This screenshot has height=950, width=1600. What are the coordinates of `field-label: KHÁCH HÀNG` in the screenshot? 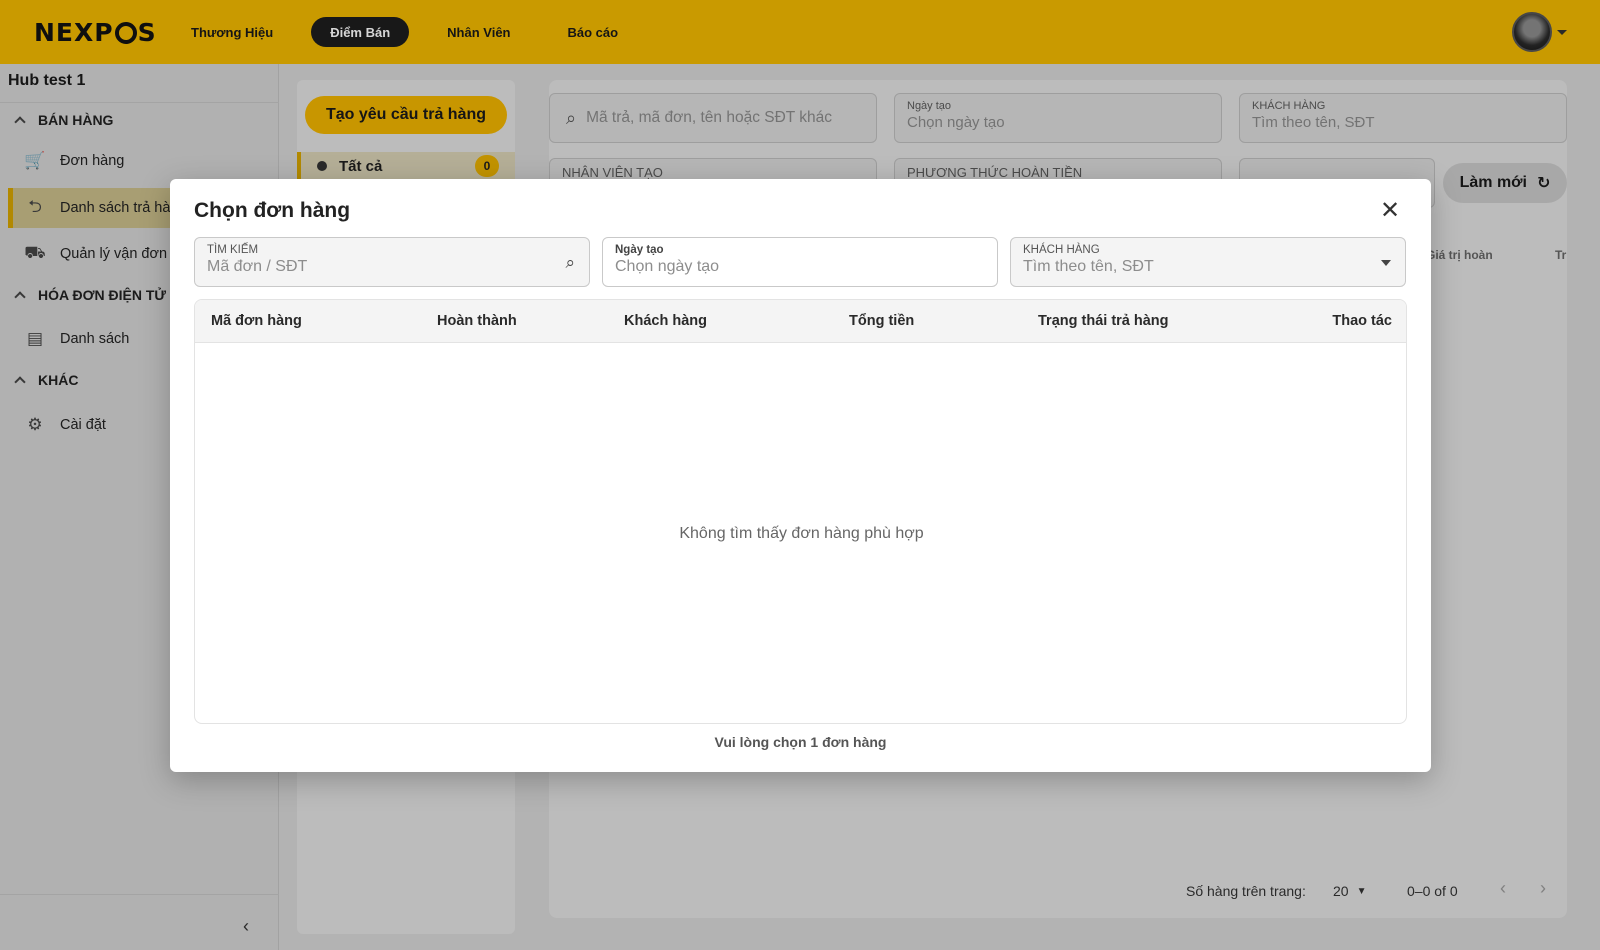 It's located at (1061, 250).